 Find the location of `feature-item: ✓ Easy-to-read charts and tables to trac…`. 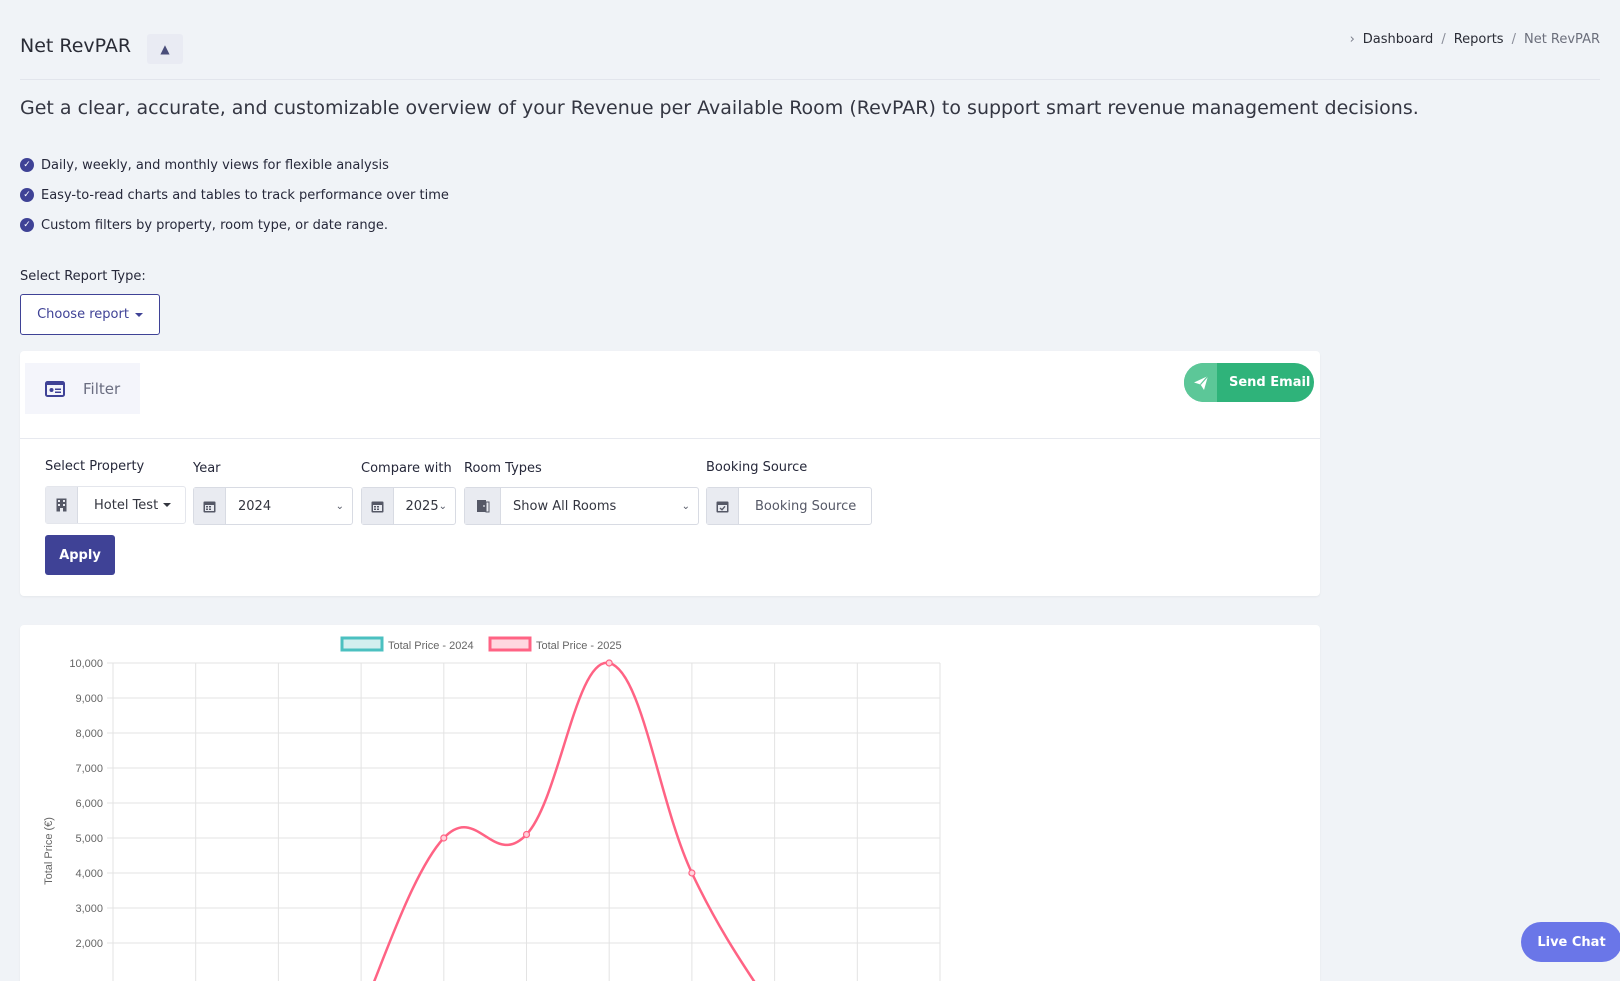

feature-item: ✓ Easy-to-read charts and tables to trac… is located at coordinates (234, 195).